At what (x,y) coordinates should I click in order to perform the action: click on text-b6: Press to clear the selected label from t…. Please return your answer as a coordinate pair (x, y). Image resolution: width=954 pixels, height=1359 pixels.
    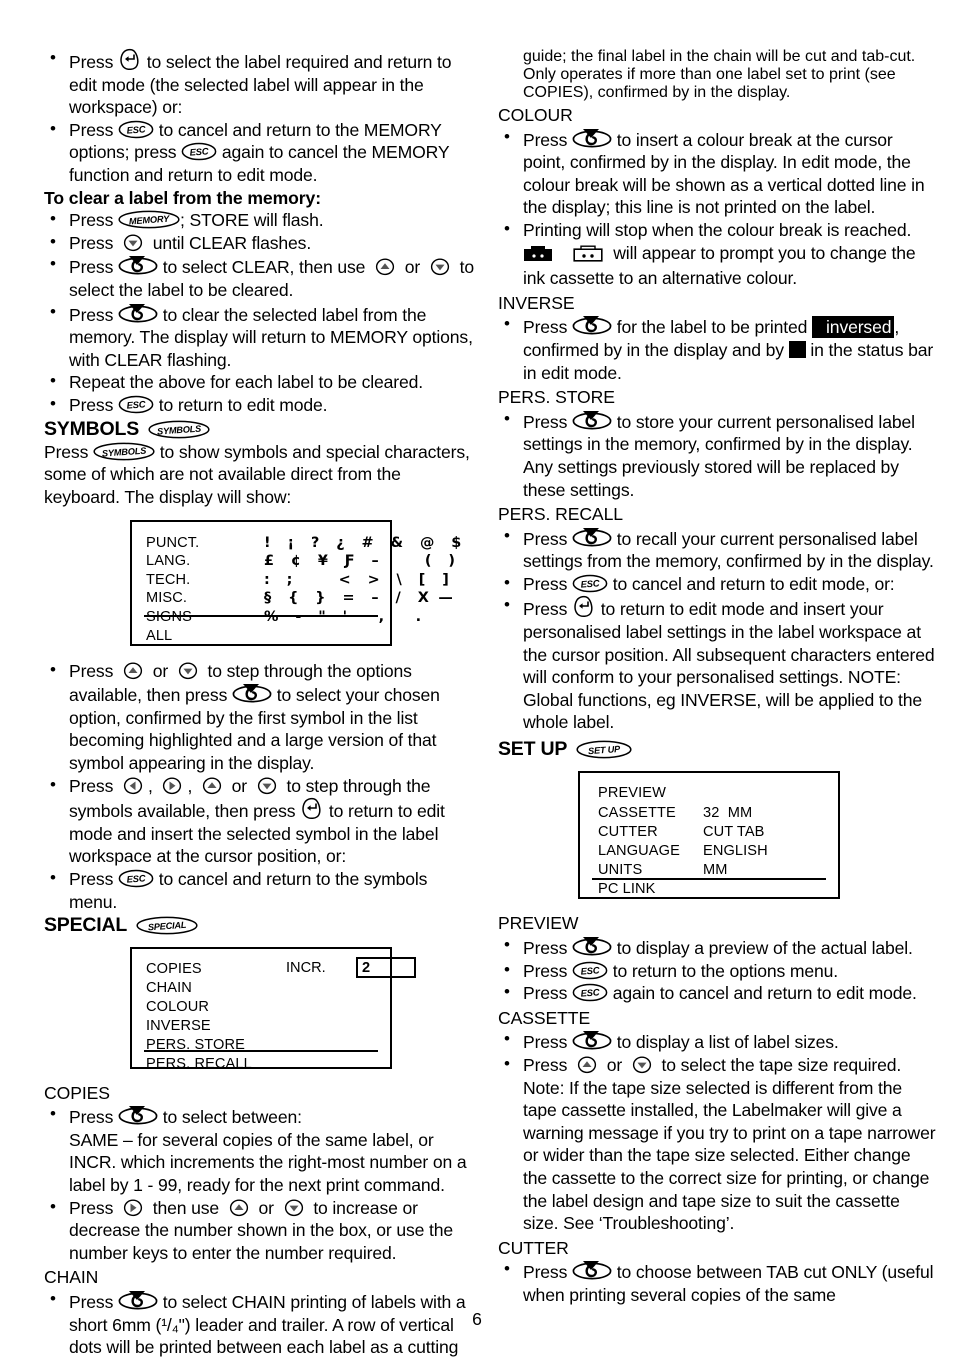
    Looking at the image, I should click on (271, 336).